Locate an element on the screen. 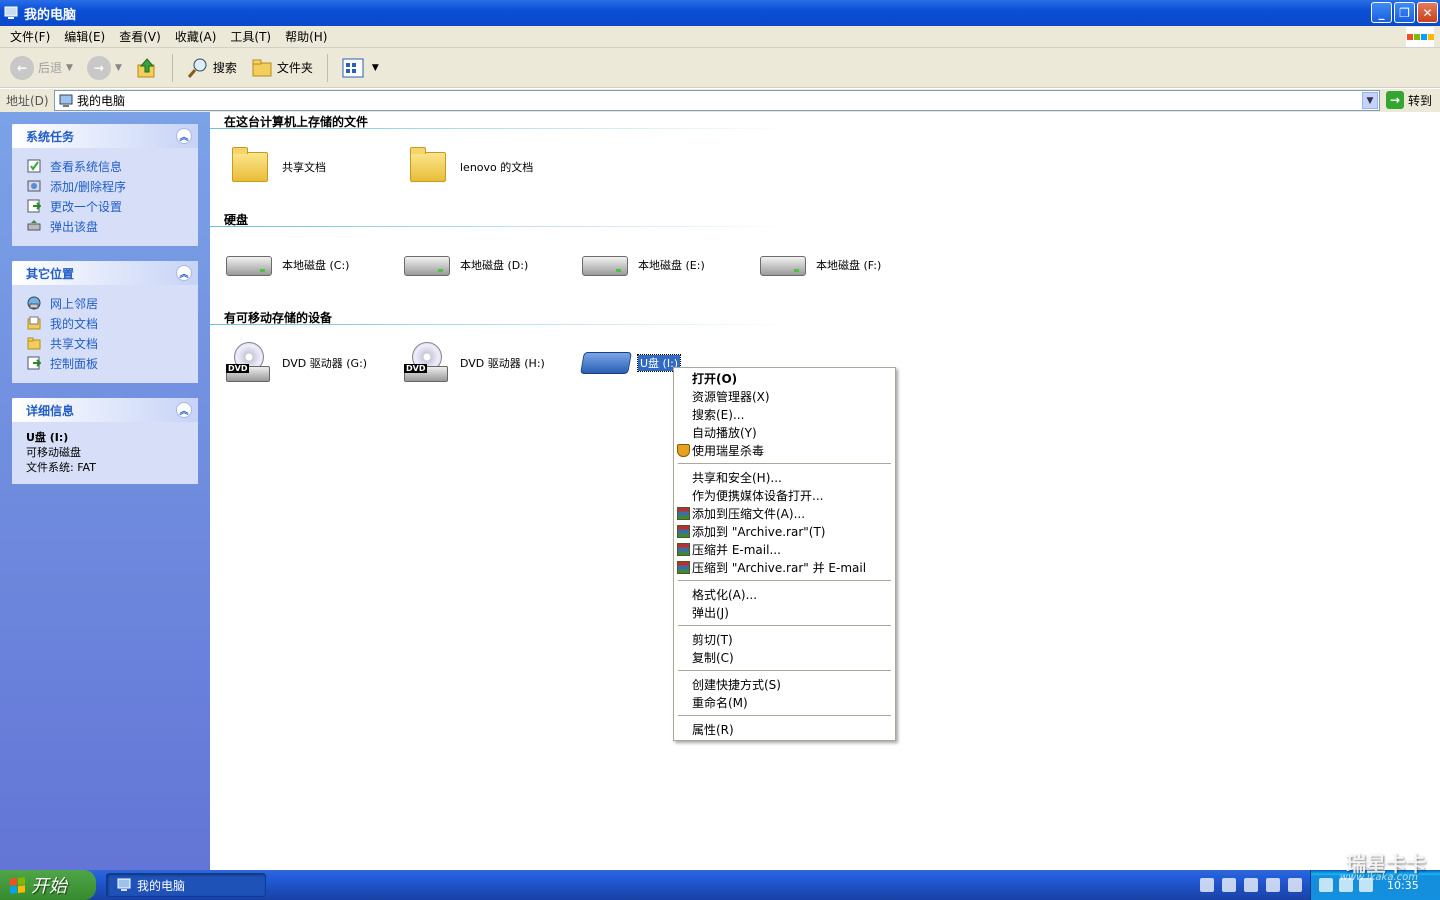 This screenshot has width=1440, height=900. back-button: ← 后退 ▼ is located at coordinates (41, 68).